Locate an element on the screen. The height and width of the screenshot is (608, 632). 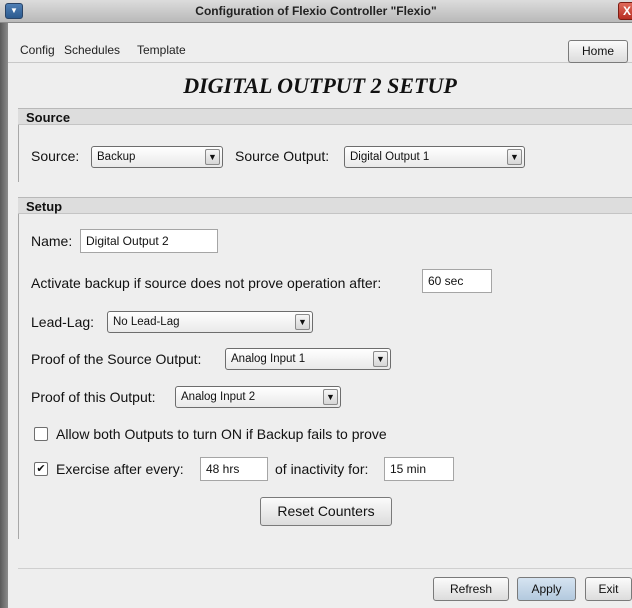
lead-lag-label: Lead-Lag: is located at coordinates (63, 322).